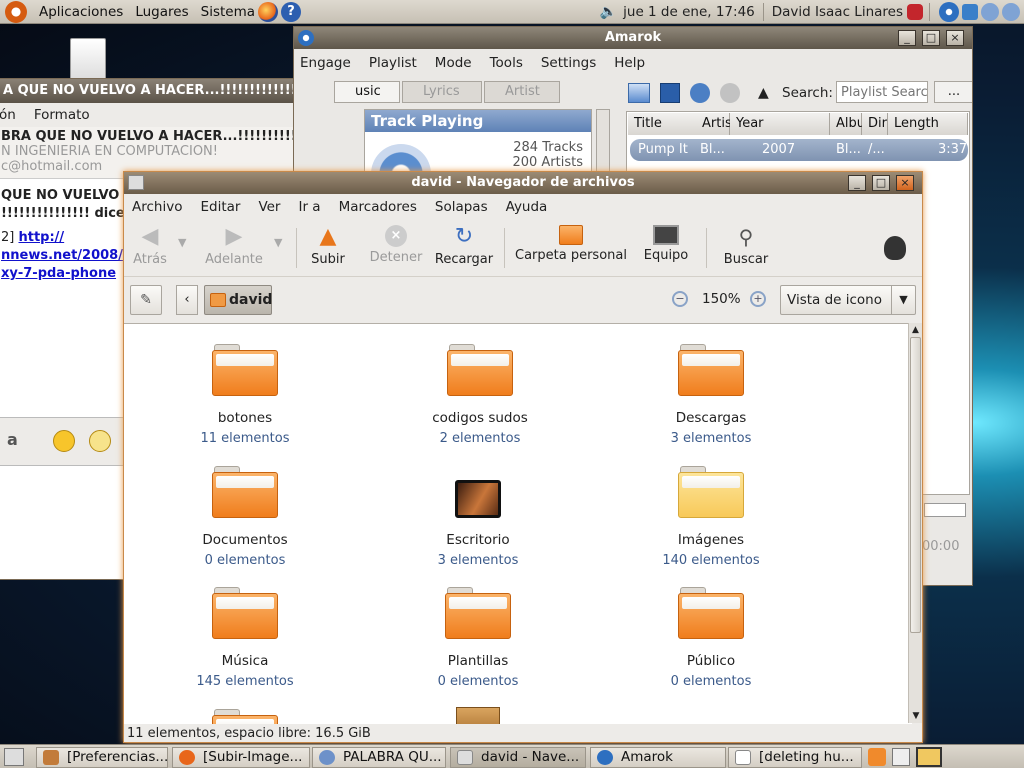  What do you see at coordinates (929, 757) in the screenshot?
I see `workspace-active` at bounding box center [929, 757].